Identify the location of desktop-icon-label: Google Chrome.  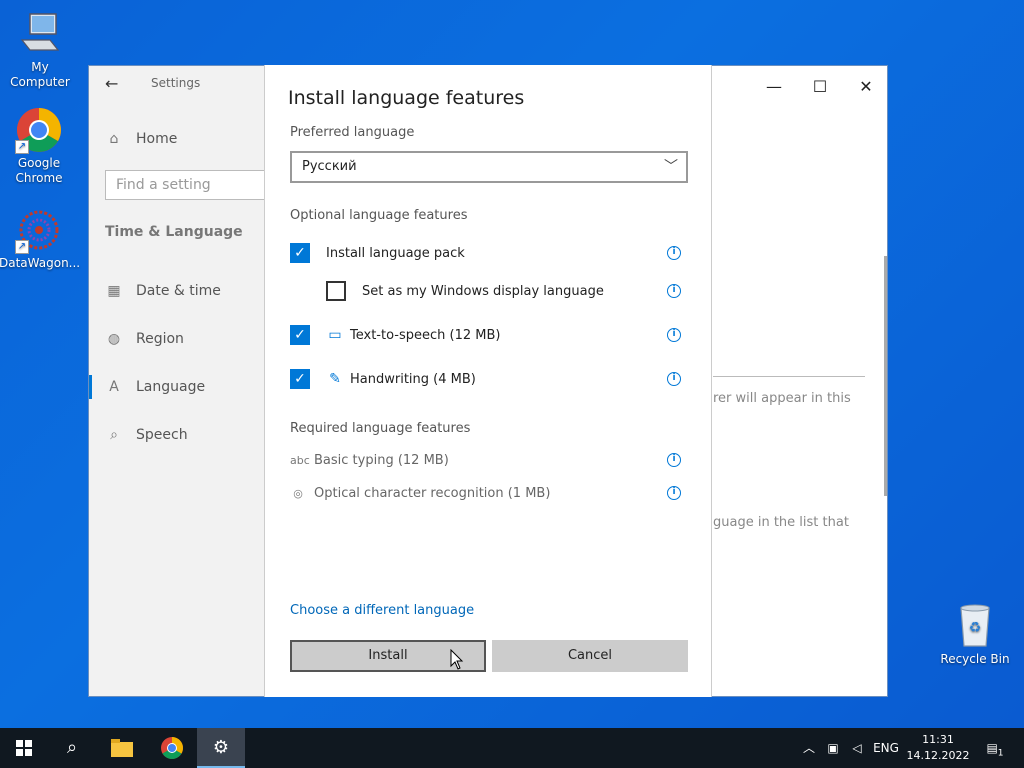
(39, 170).